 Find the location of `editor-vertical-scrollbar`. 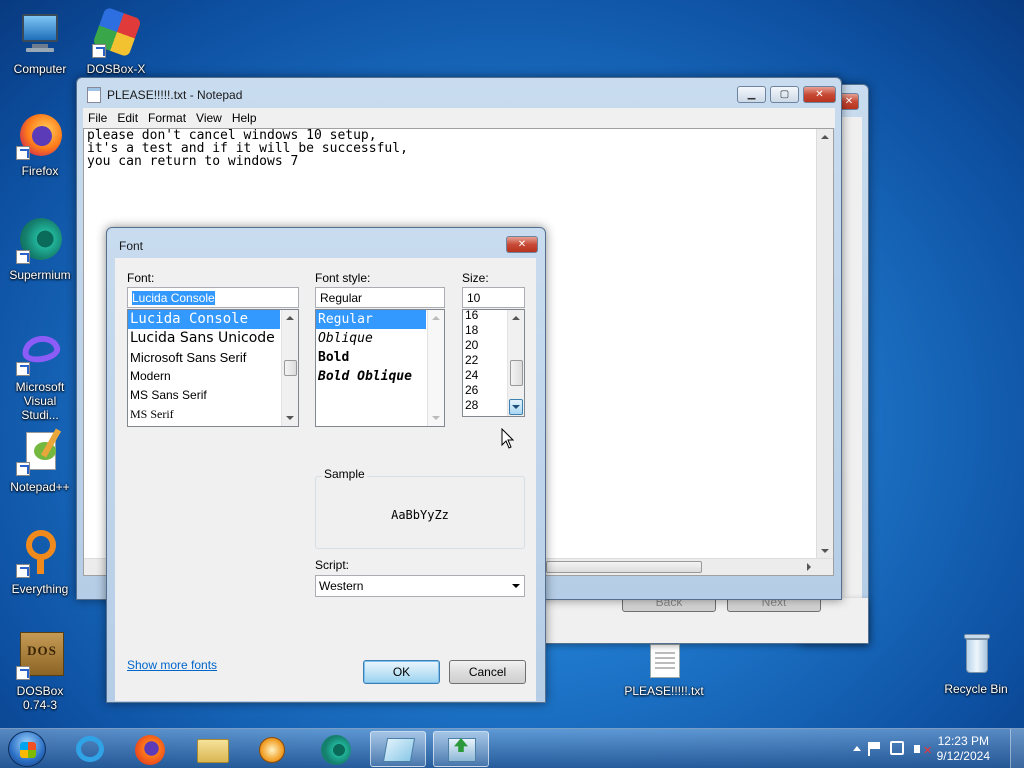

editor-vertical-scrollbar is located at coordinates (824, 344).